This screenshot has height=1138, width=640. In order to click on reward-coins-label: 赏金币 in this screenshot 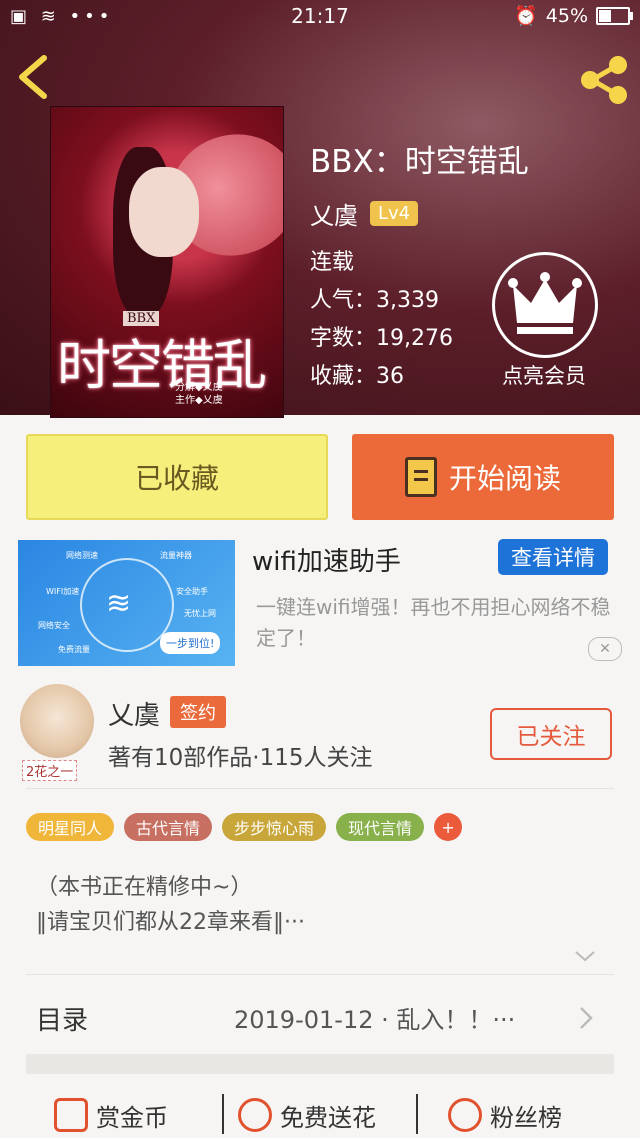, I will do `click(132, 1117)`.